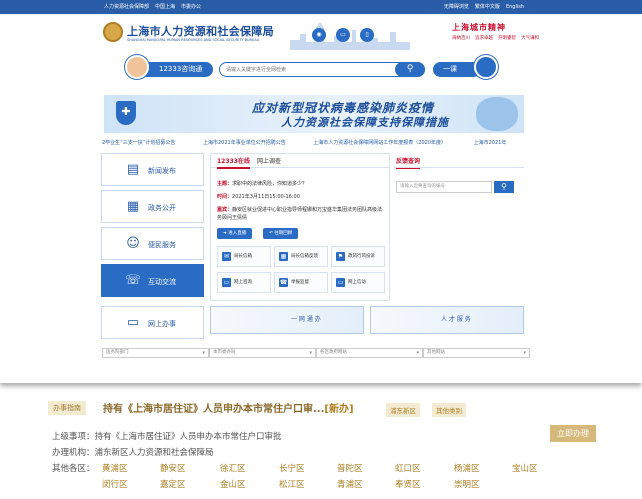 The image size is (642, 499). Describe the element at coordinates (115, 468) in the screenshot. I see `district-link: 黄浦区` at that location.